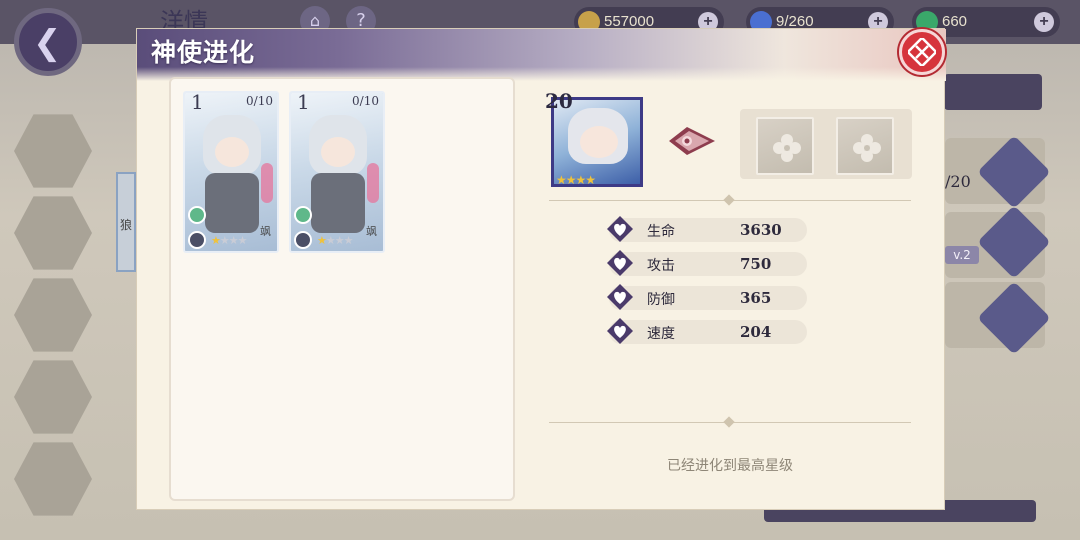 This screenshot has width=1080, height=540. Describe the element at coordinates (707, 331) in the screenshot. I see `stat-row-speed: 速度 204` at that location.